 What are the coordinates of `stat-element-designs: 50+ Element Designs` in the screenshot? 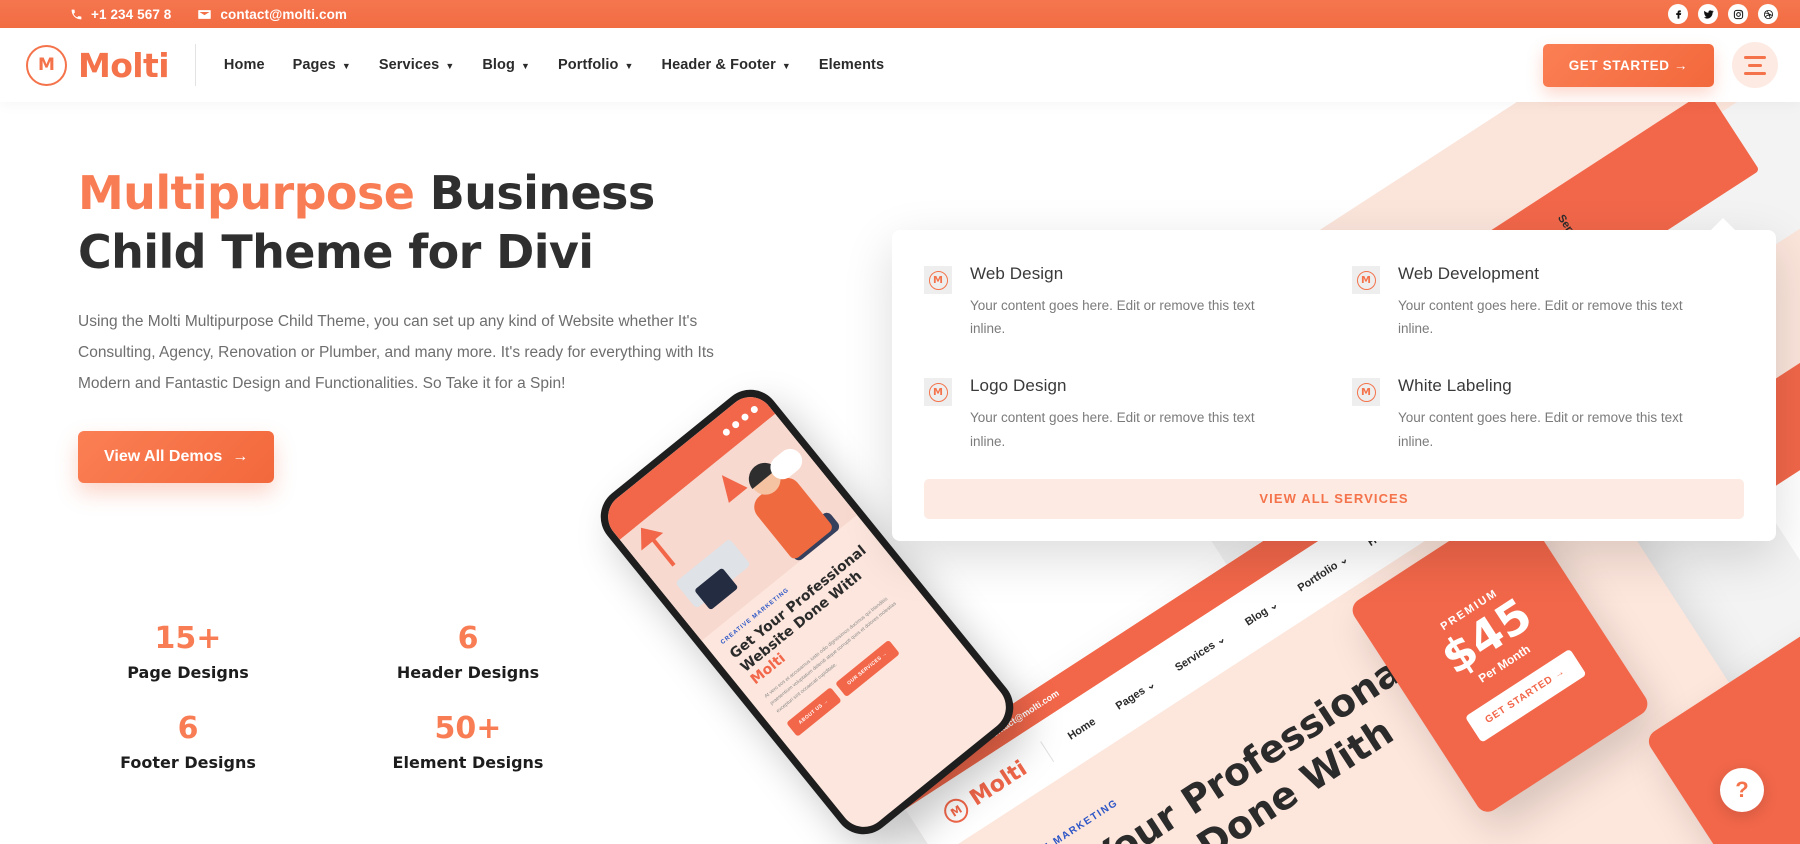 It's located at (468, 742).